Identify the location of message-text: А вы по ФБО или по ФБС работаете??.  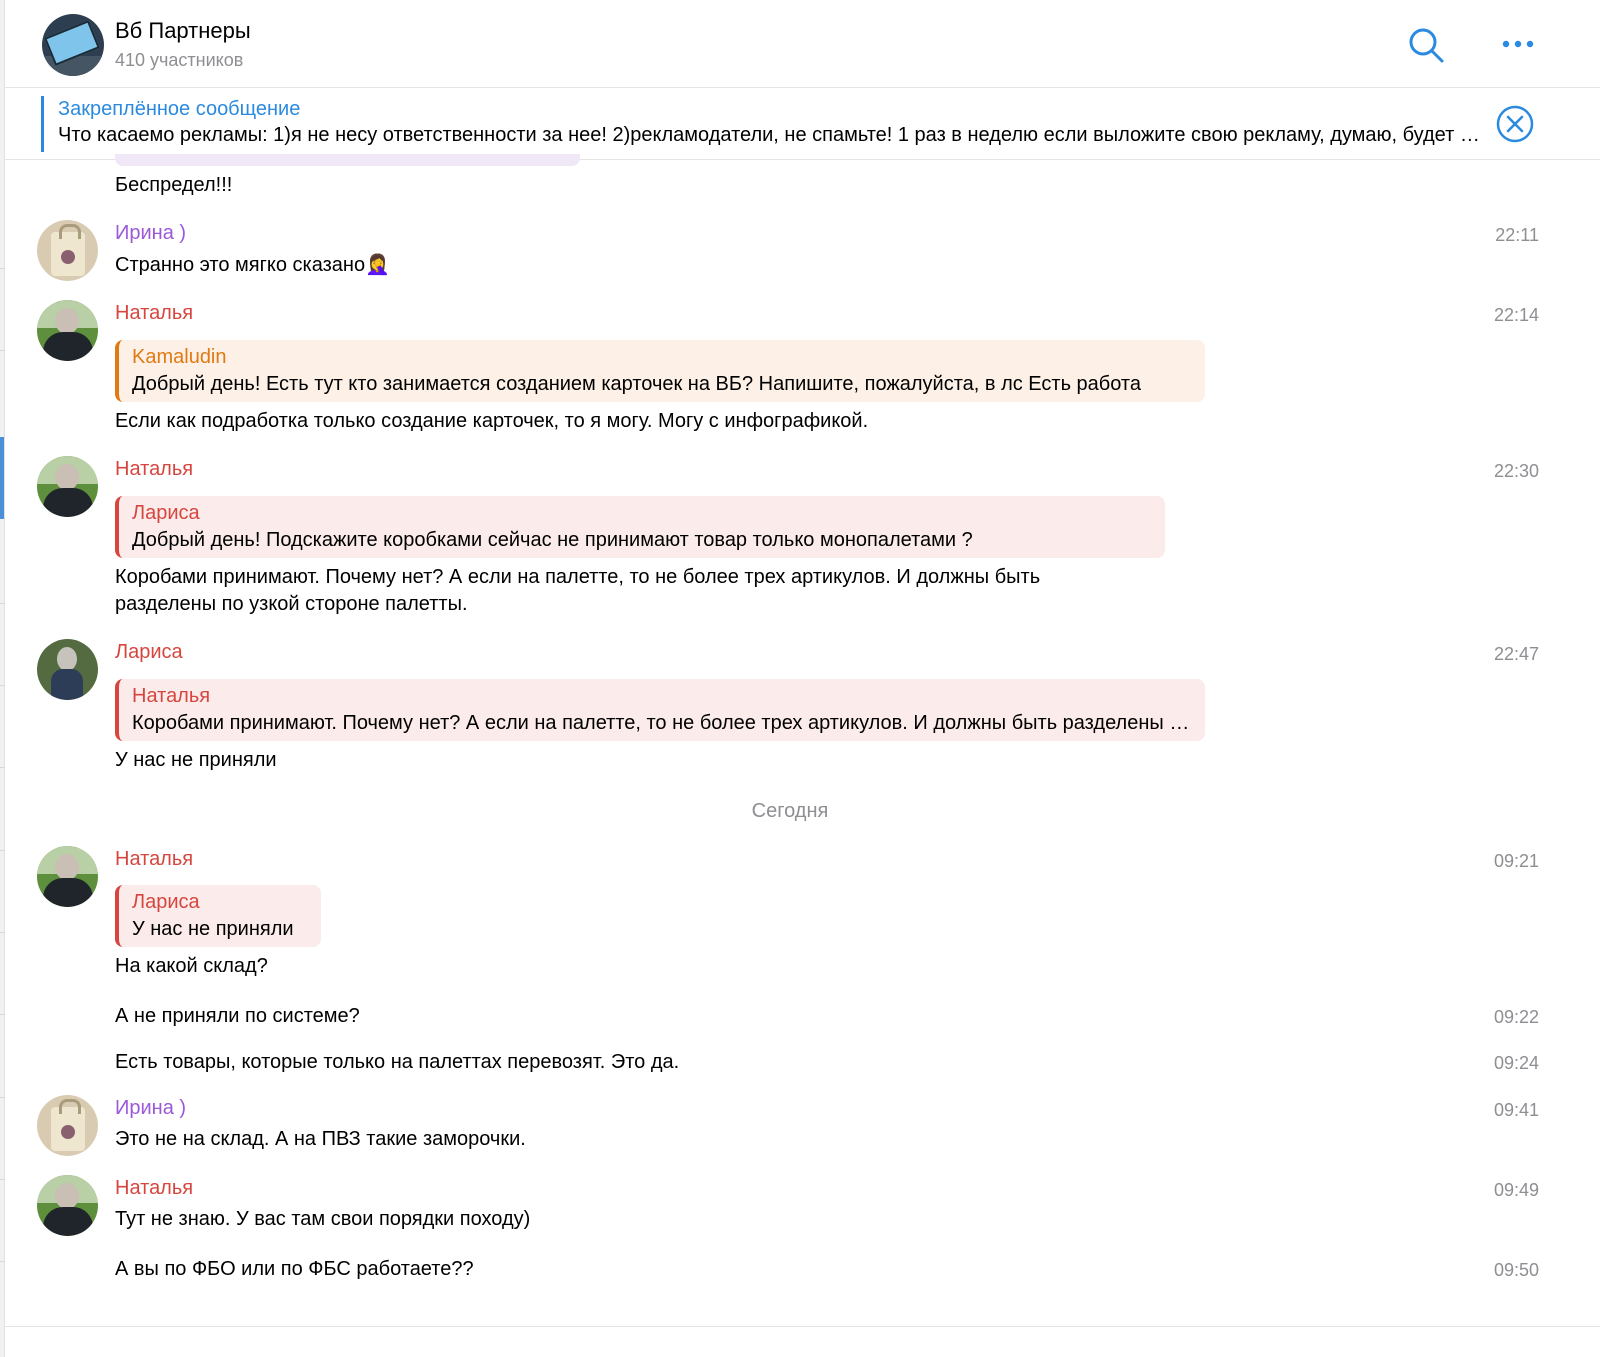
(294, 1269).